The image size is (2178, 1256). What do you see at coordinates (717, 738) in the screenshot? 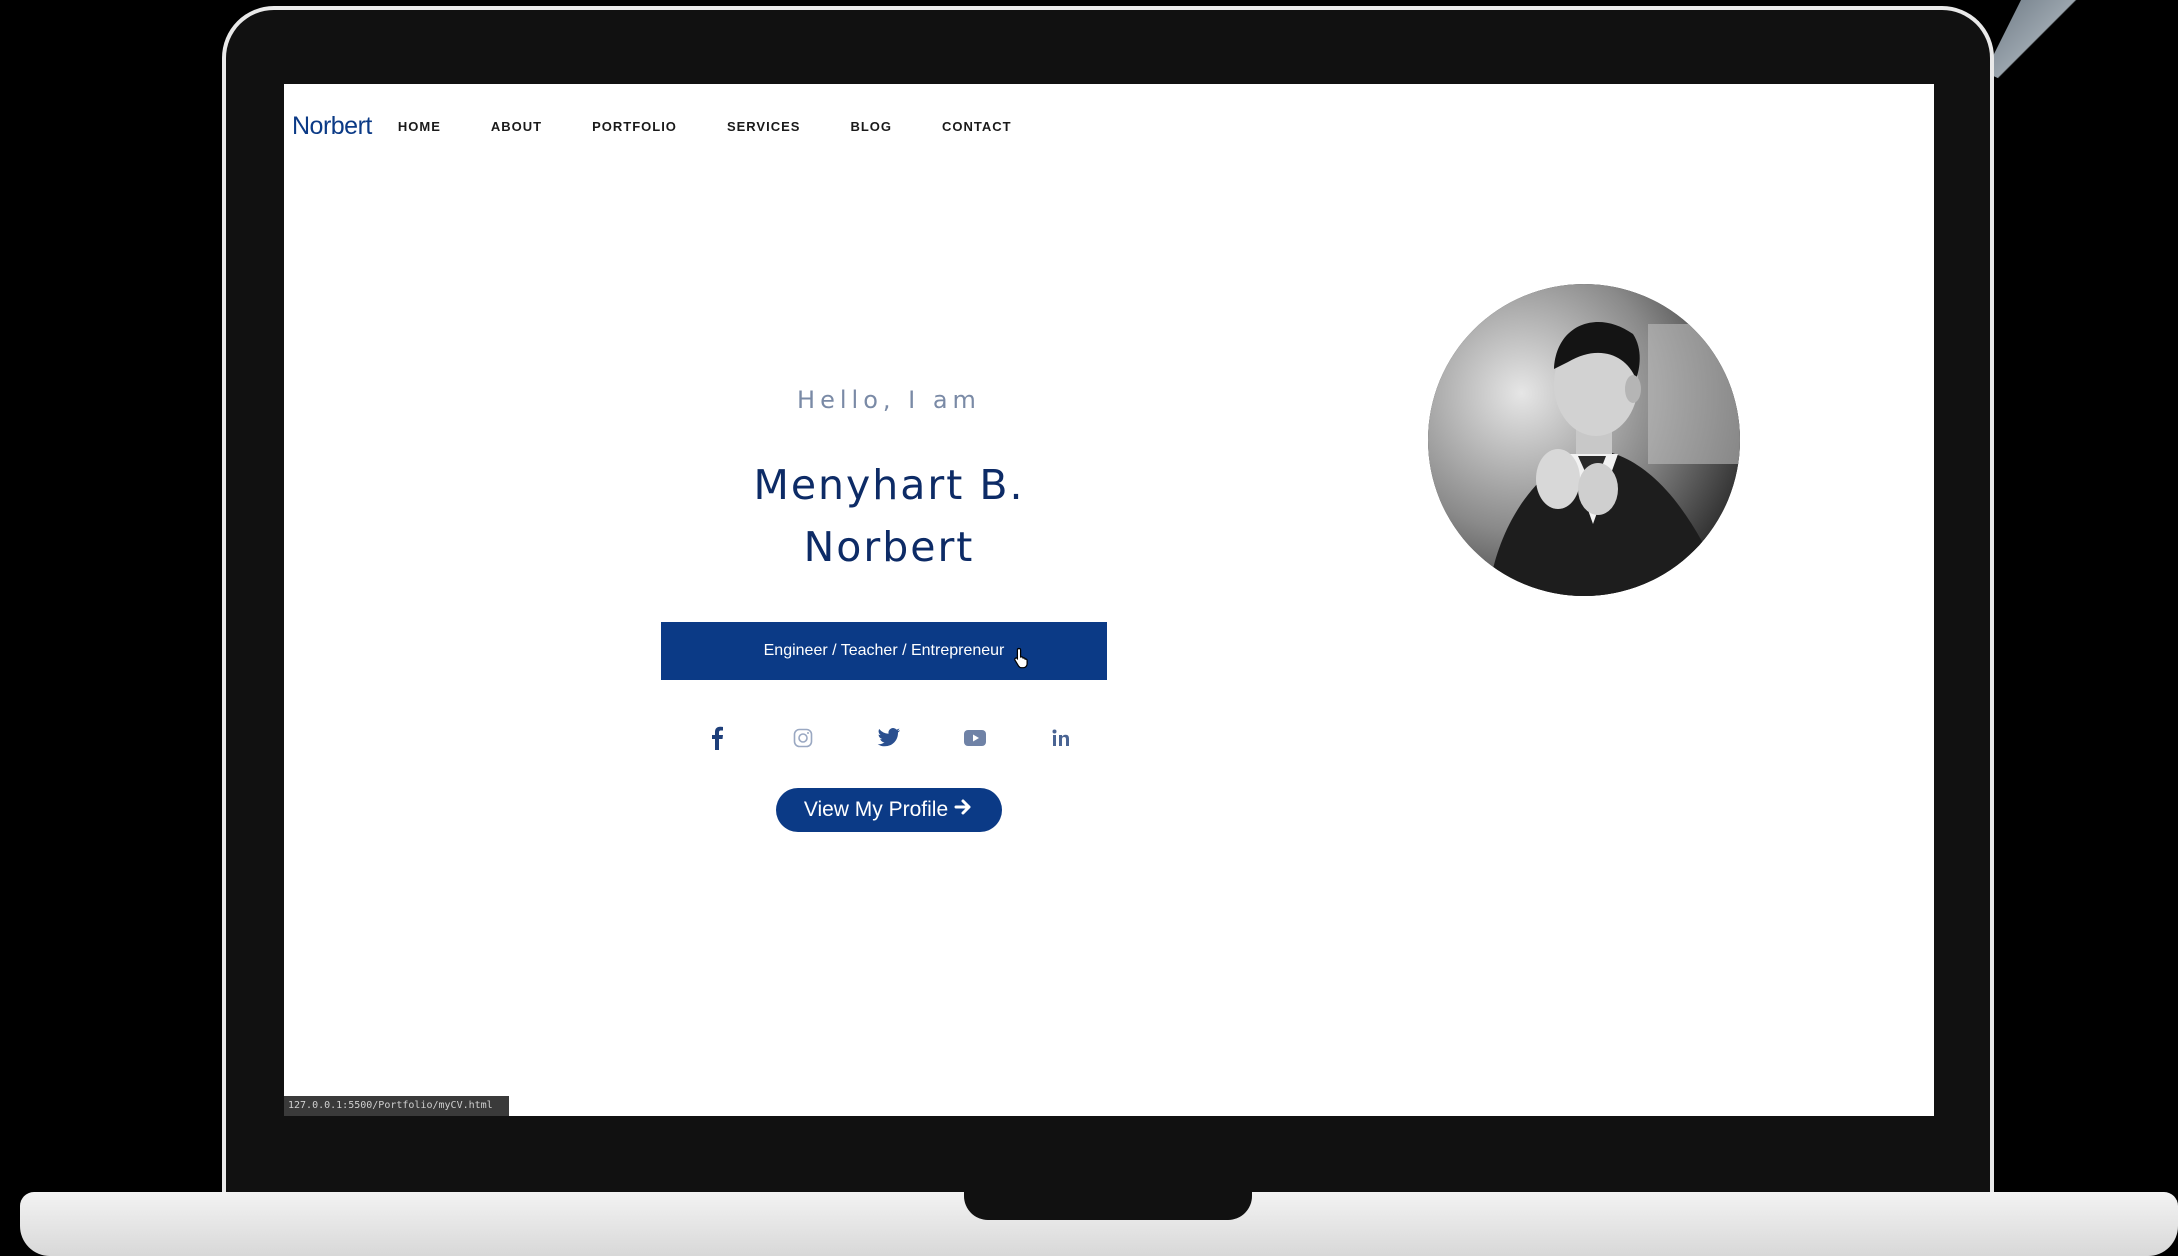
I see `facebook-icon` at bounding box center [717, 738].